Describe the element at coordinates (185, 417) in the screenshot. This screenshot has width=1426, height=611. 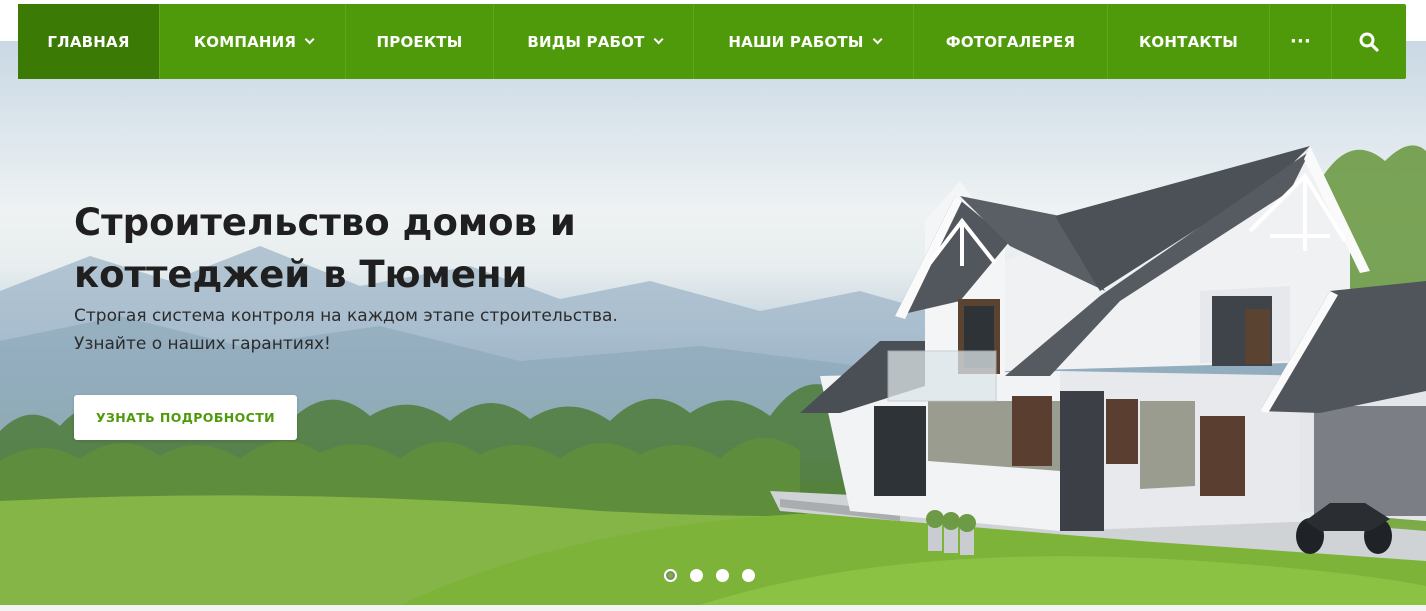
I see `learn-more-button: УЗНАТЬ ПОДРОБНОСТИ` at that location.